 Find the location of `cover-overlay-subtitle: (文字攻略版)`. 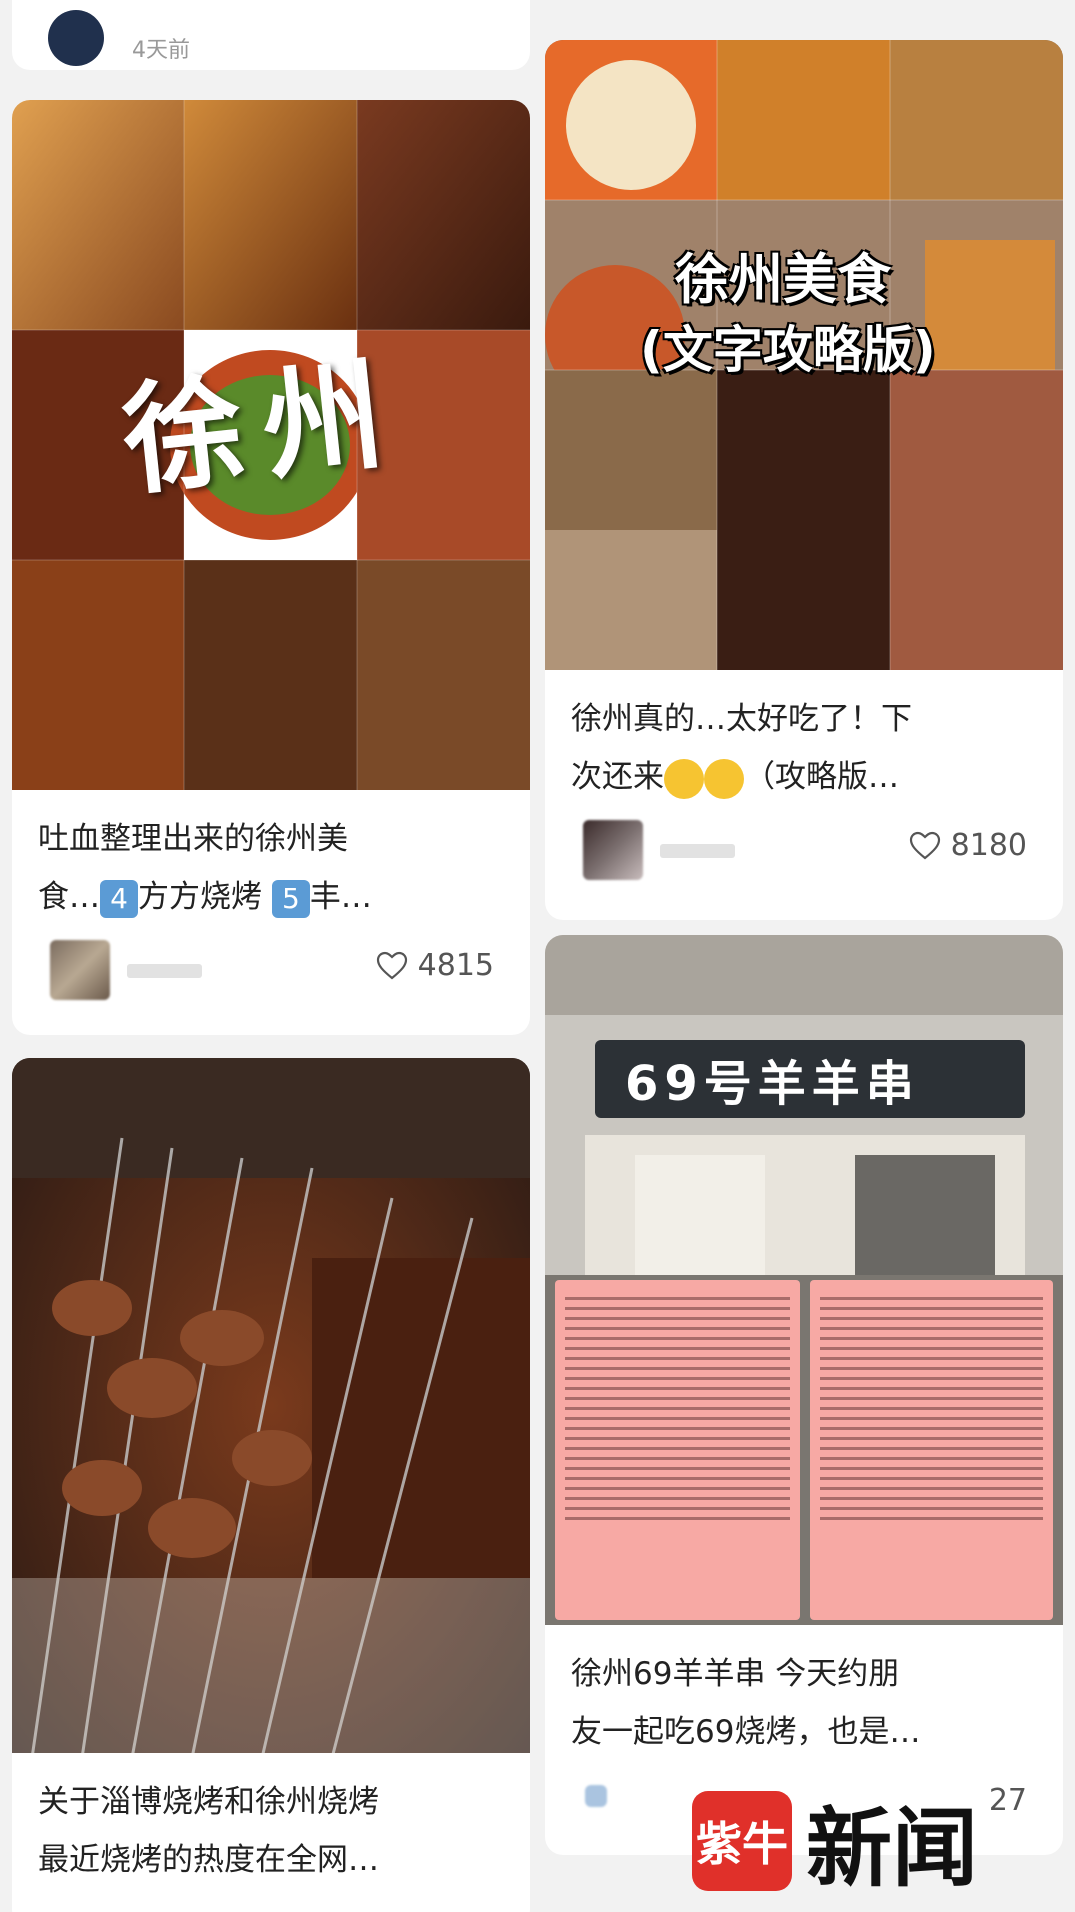

cover-overlay-subtitle: (文字攻略版) is located at coordinates (788, 350).